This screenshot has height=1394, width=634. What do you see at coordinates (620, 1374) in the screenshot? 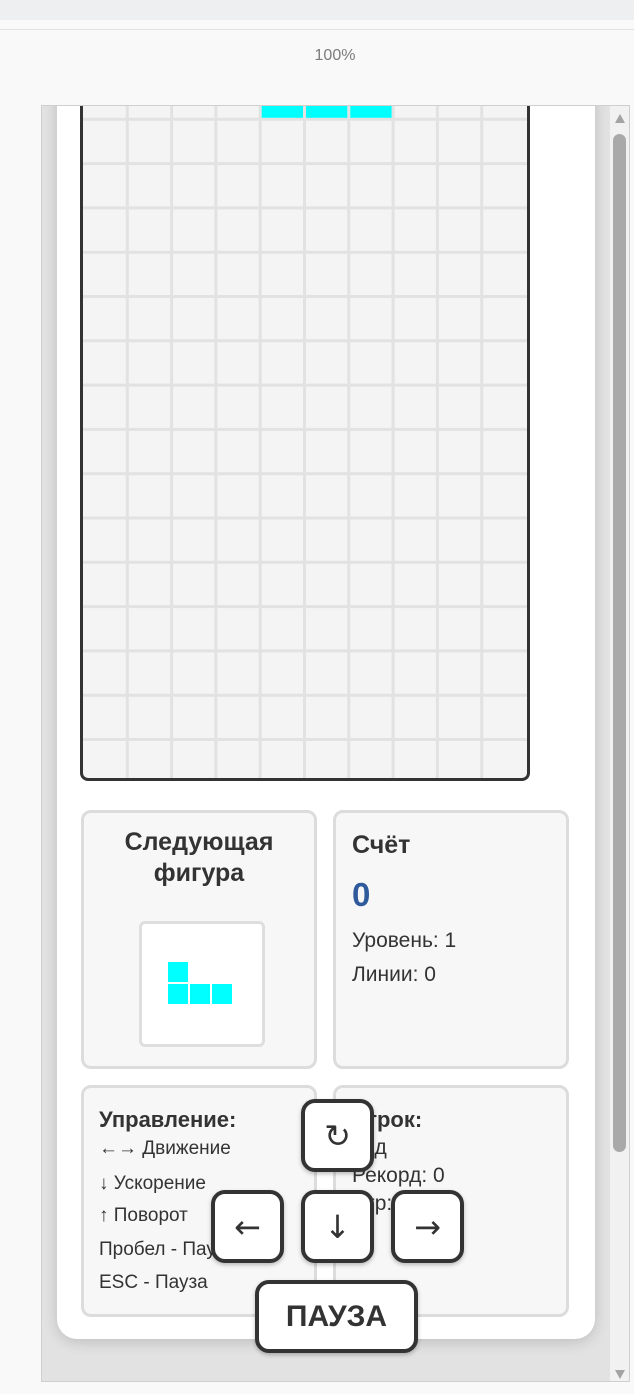
I see `scroll-down-arrow-icon` at bounding box center [620, 1374].